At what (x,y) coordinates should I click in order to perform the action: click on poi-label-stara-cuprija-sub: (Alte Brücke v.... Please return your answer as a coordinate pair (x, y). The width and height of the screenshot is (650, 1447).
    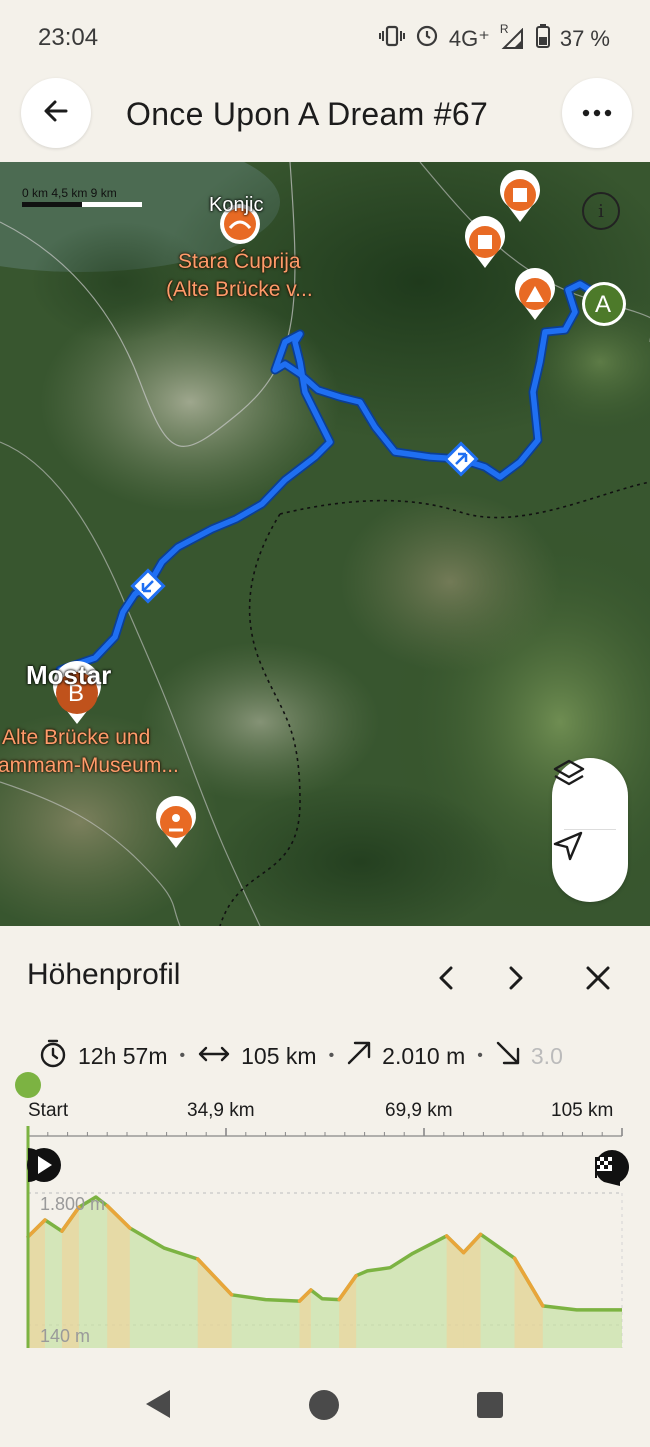
    Looking at the image, I should click on (239, 290).